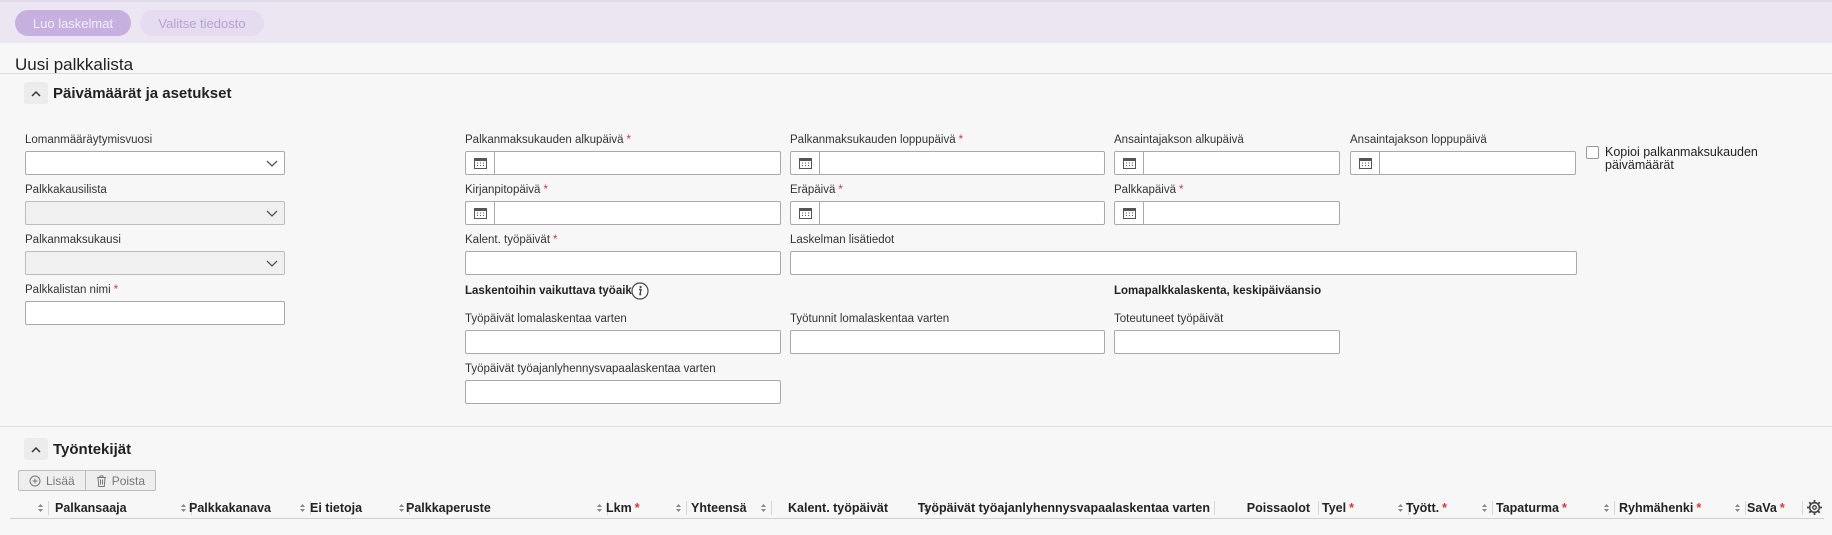 Image resolution: width=1832 pixels, height=535 pixels. Describe the element at coordinates (1227, 163) in the screenshot. I see `earning-start-date-input` at that location.